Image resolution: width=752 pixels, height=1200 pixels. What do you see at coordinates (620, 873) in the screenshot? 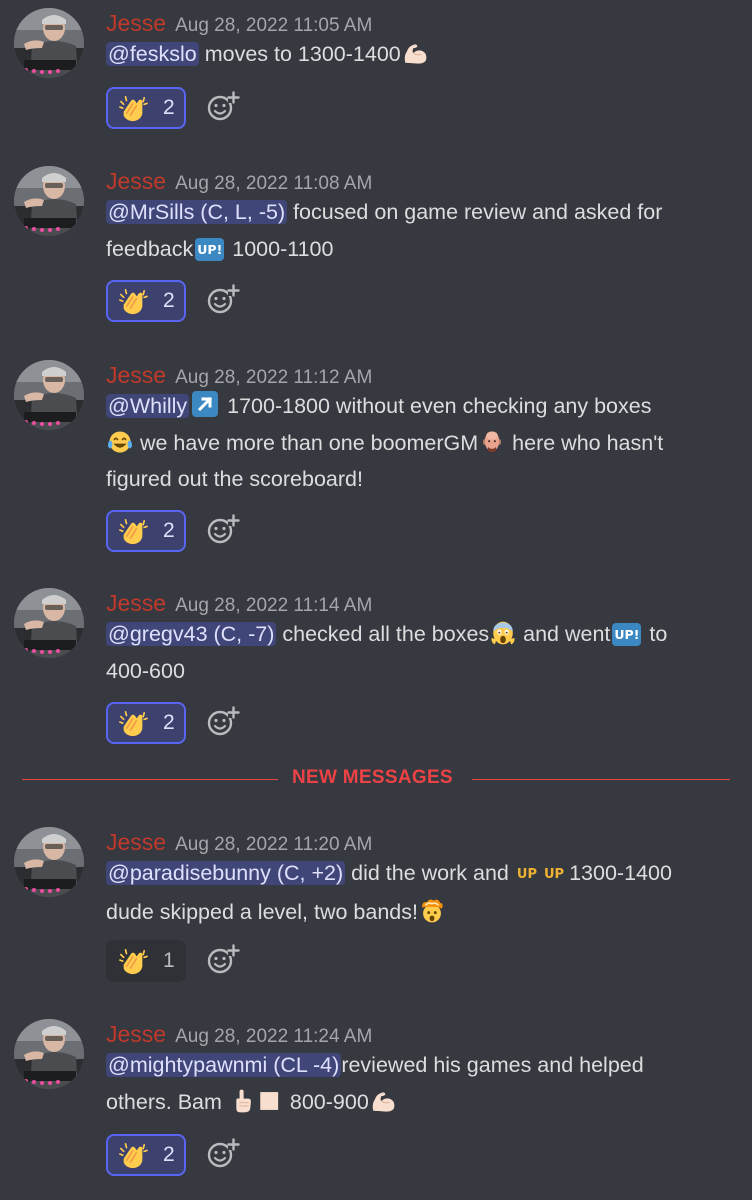
I see `message-text: 1300-1400` at bounding box center [620, 873].